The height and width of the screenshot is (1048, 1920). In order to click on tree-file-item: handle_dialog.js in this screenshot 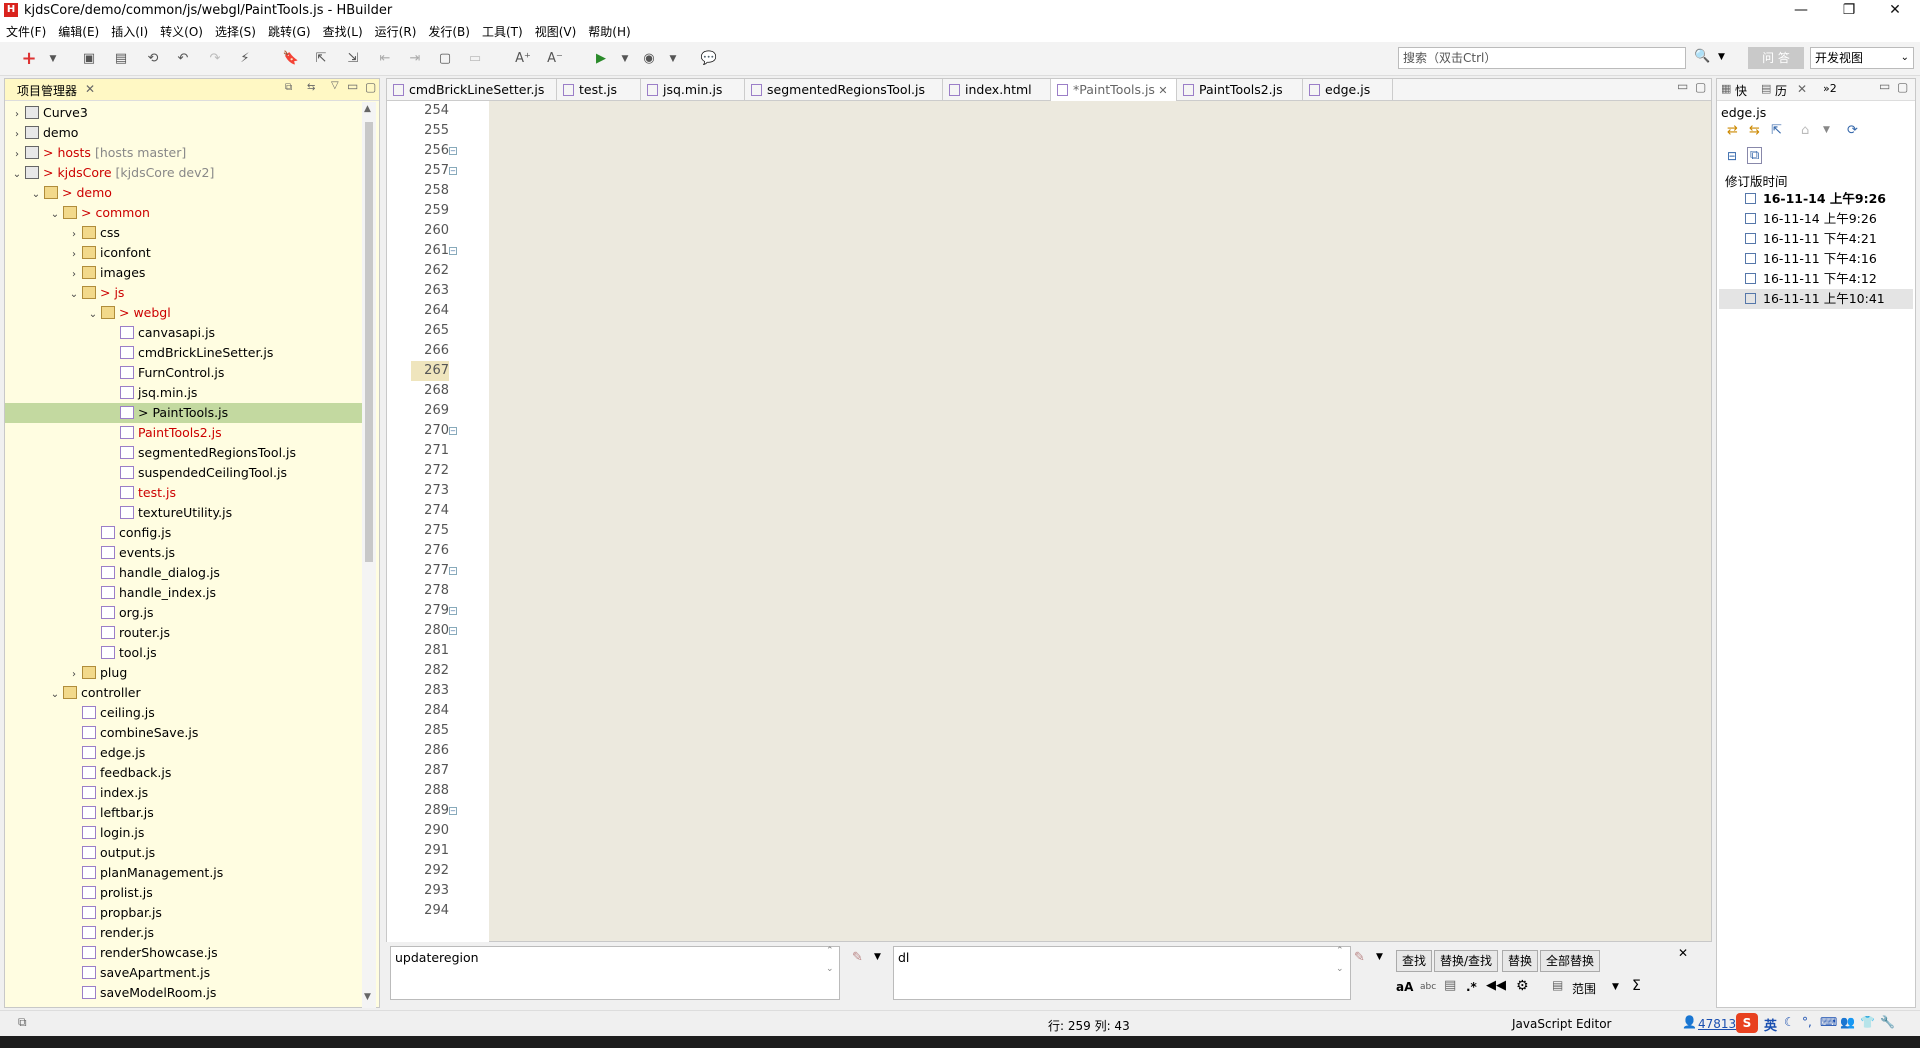, I will do `click(184, 573)`.